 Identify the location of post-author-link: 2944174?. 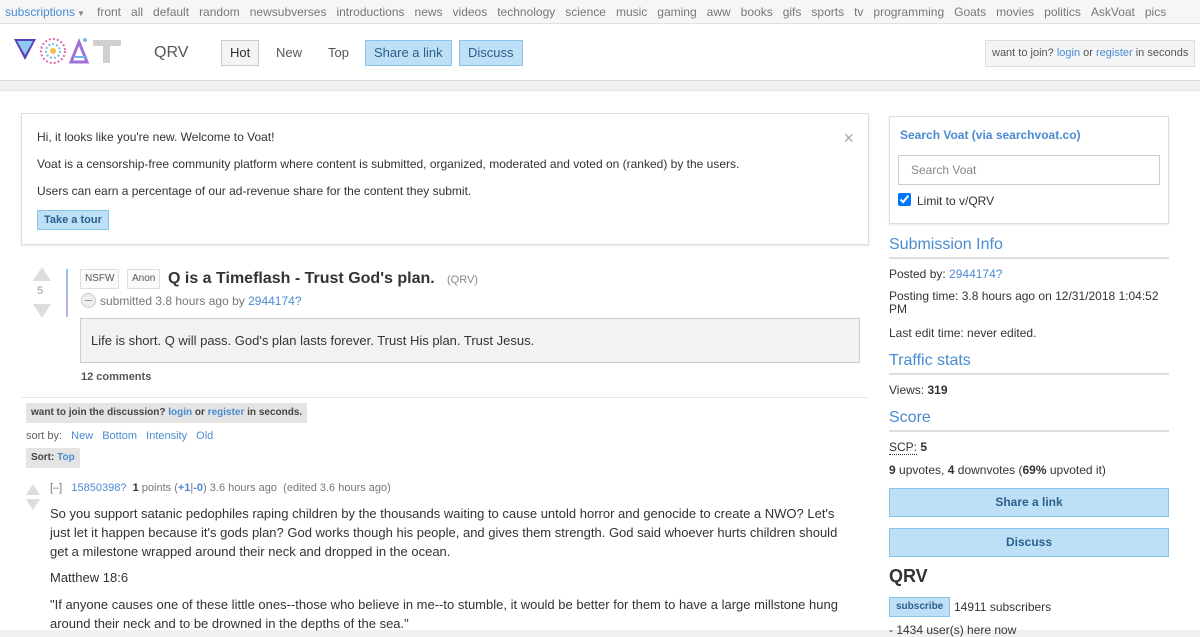
(274, 301).